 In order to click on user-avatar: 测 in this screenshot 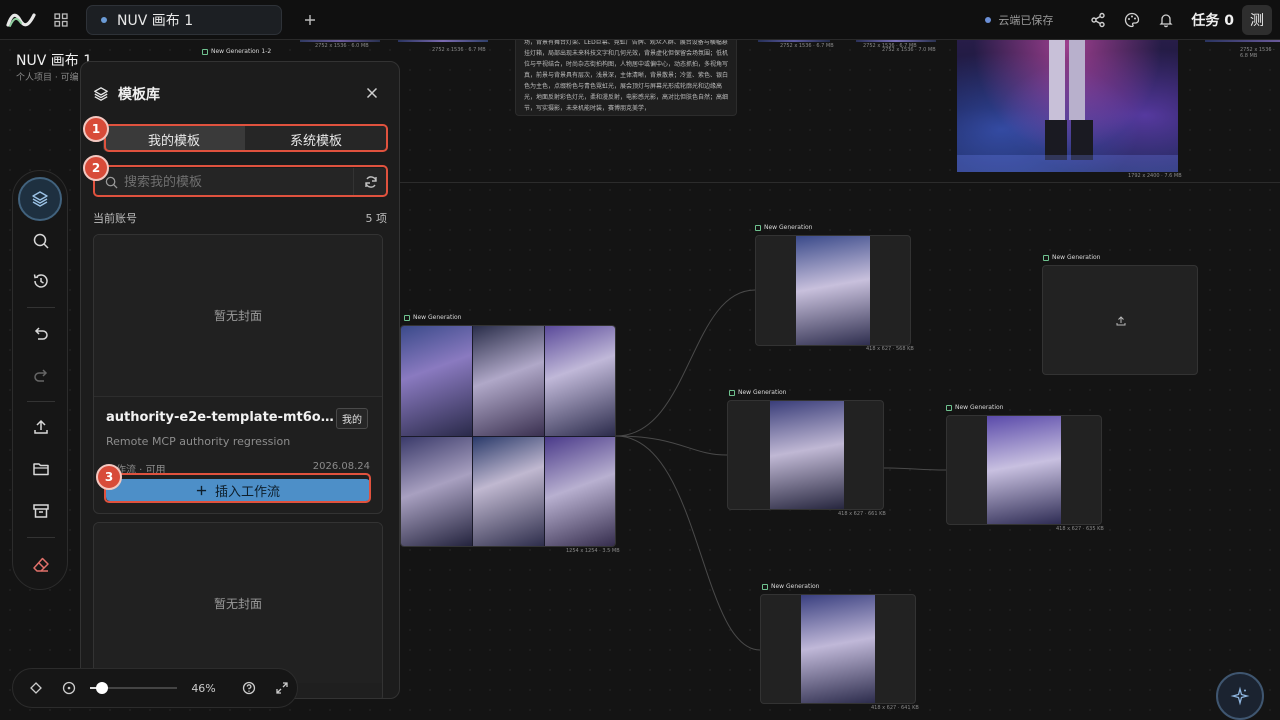, I will do `click(1257, 19)`.